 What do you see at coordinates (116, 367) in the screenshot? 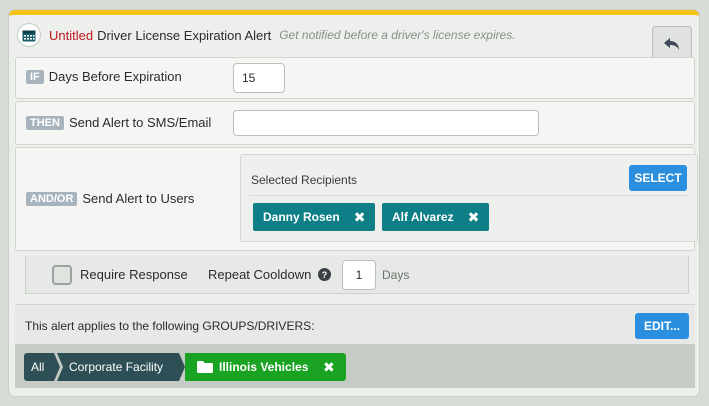
I see `breadcrumb-label: Corporate Facility` at bounding box center [116, 367].